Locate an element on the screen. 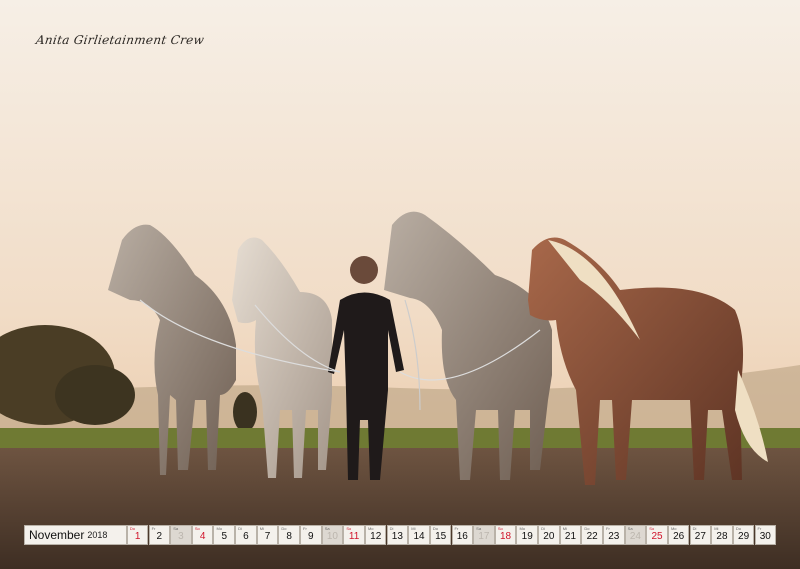 The height and width of the screenshot is (569, 800). photographer-signature: Anita Girlietainment Crew is located at coordinates (120, 40).